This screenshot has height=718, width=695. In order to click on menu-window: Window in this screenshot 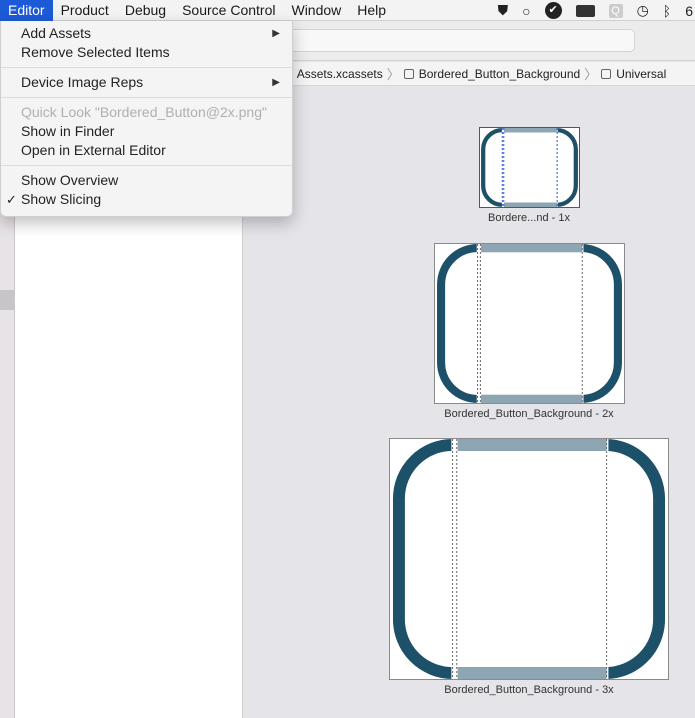, I will do `click(316, 10)`.